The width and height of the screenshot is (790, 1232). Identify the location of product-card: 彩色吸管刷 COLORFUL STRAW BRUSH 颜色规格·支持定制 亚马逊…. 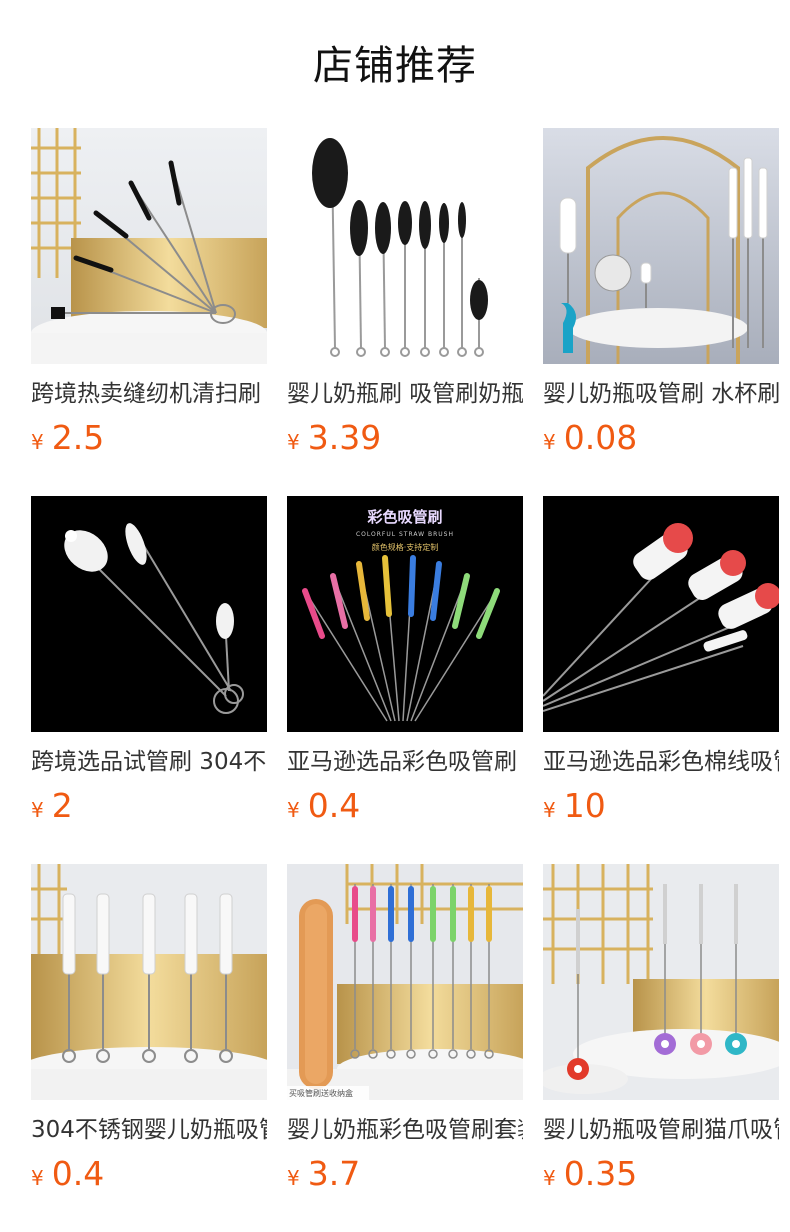
(405, 666).